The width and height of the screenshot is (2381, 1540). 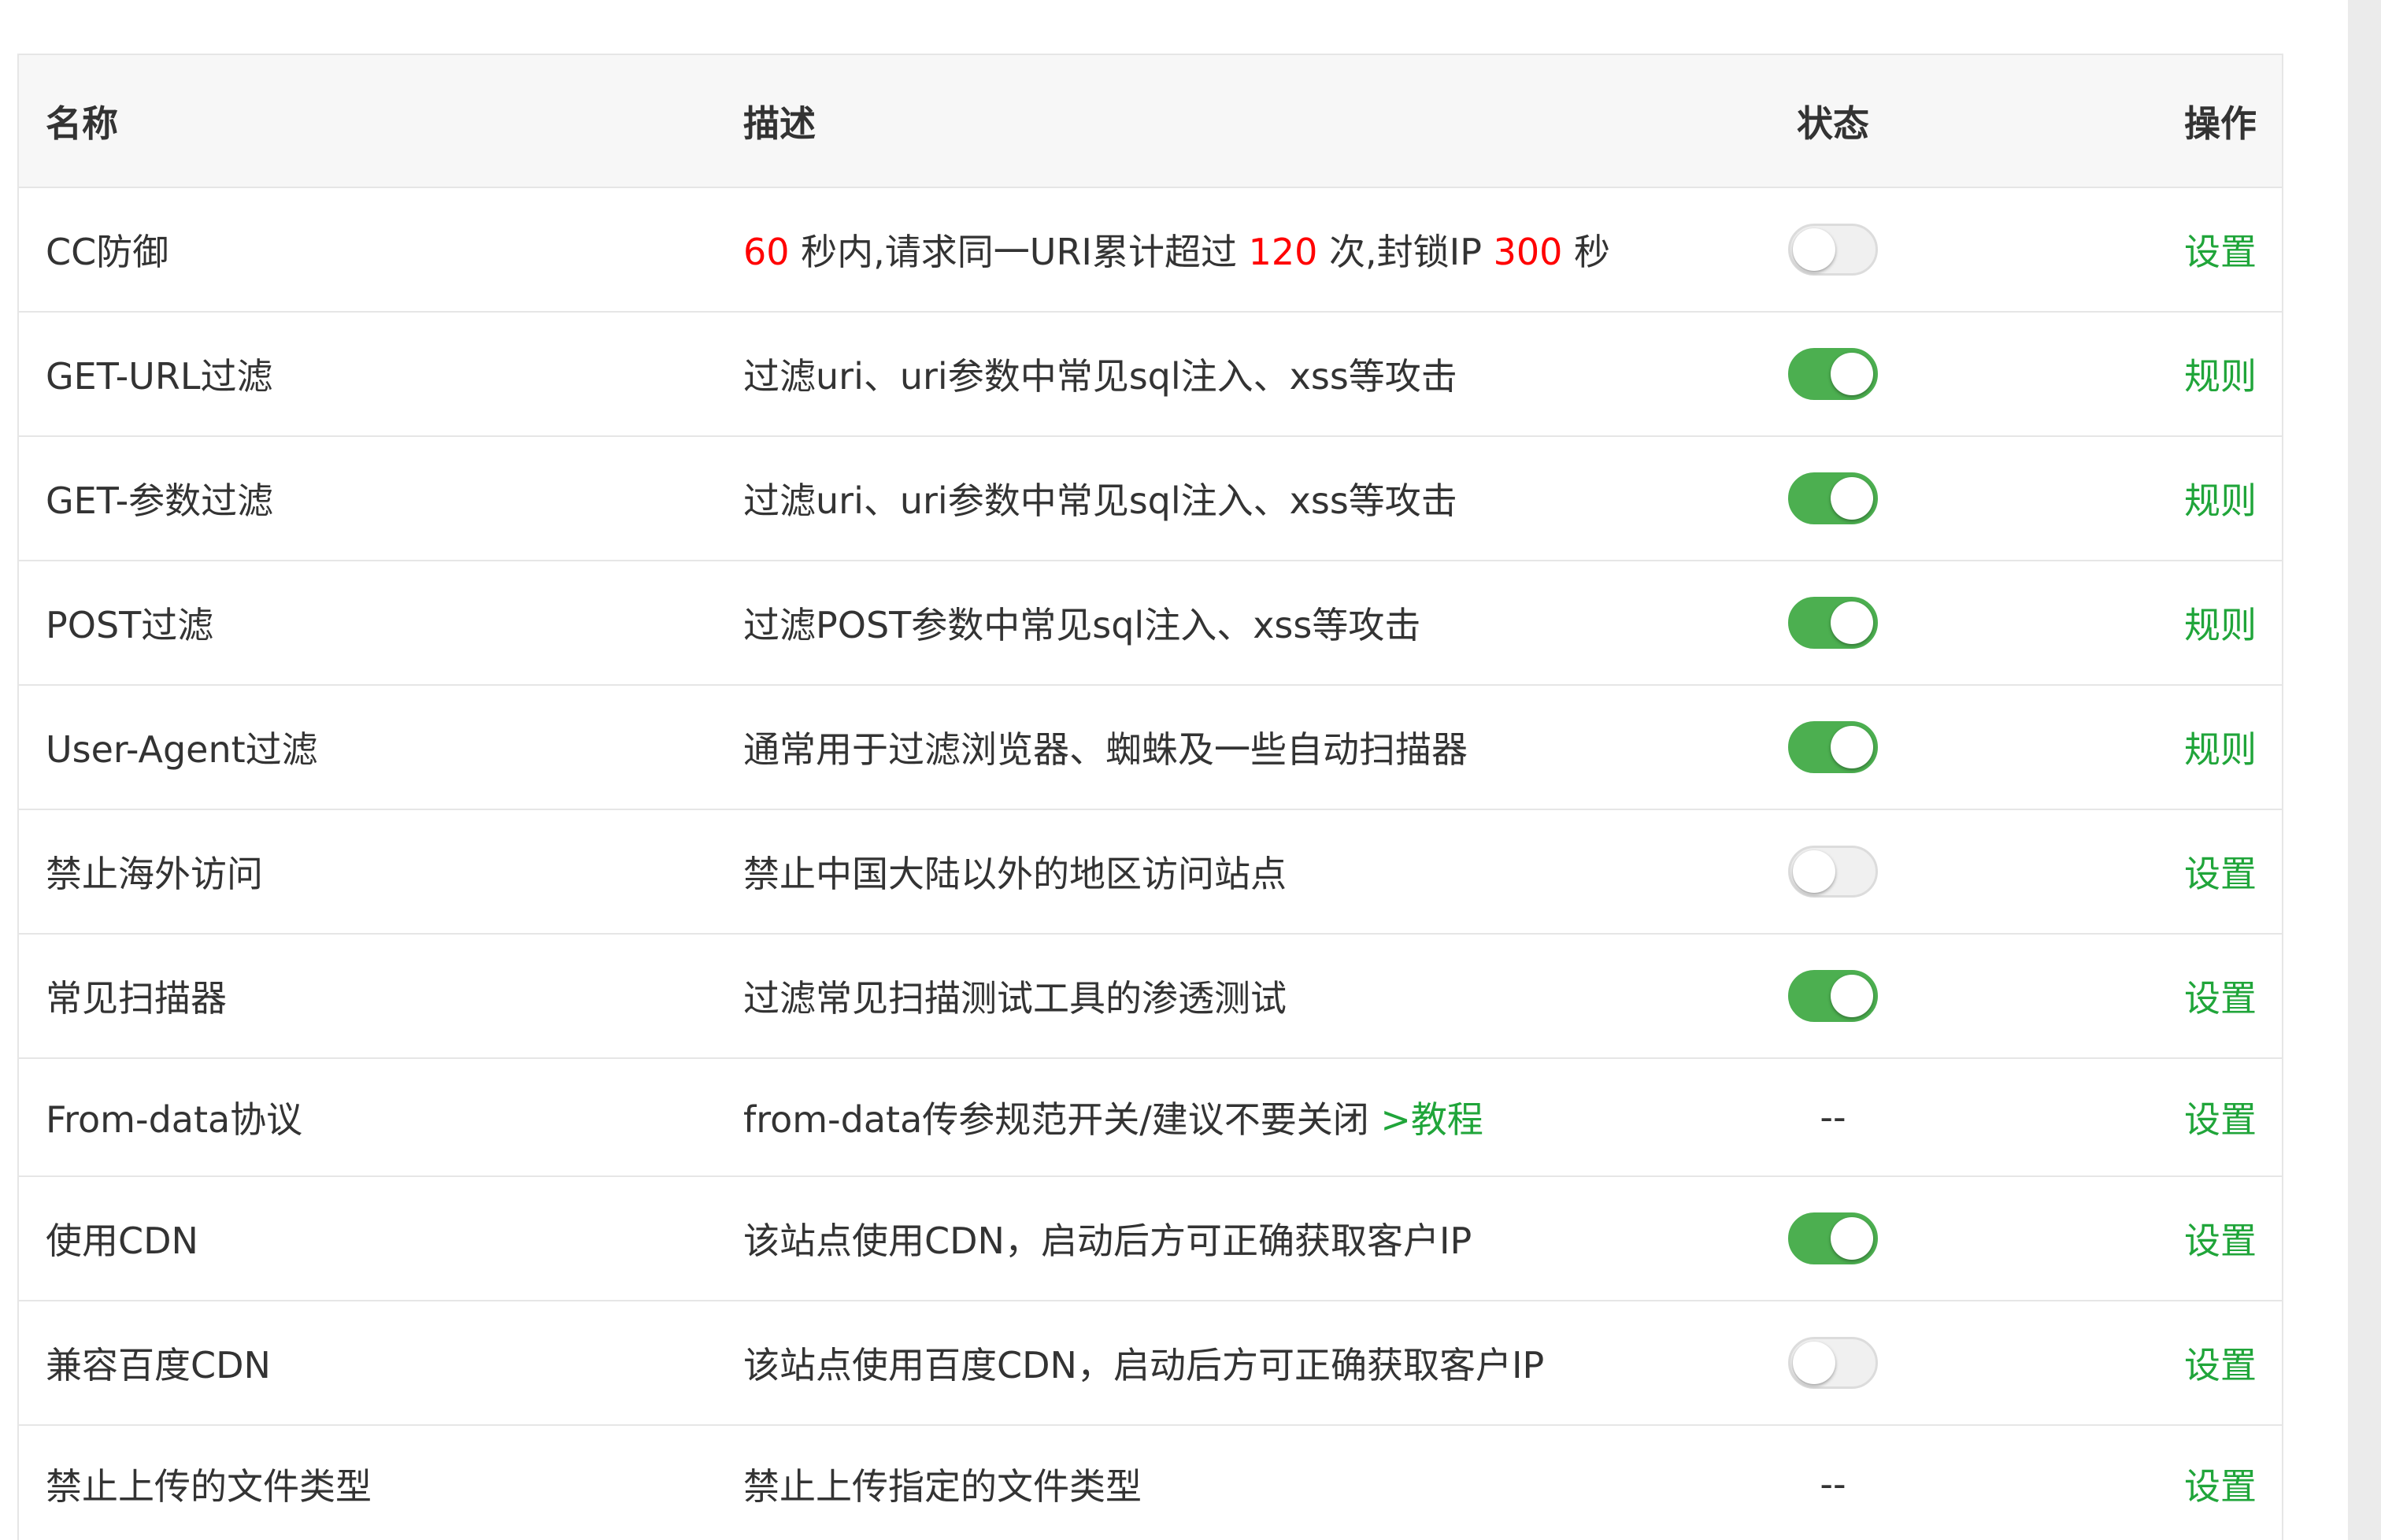 What do you see at coordinates (1019, 252) in the screenshot?
I see `cc-desc-text-1: 秒内,请求同一URI累计超过` at bounding box center [1019, 252].